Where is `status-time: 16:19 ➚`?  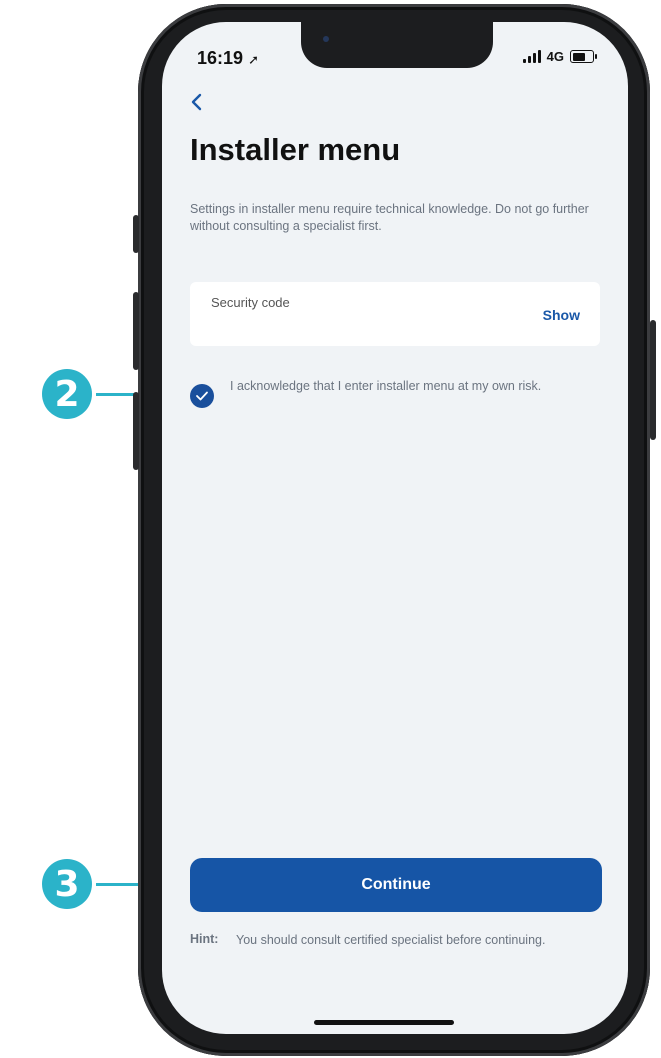 status-time: 16:19 ➚ is located at coordinates (228, 58).